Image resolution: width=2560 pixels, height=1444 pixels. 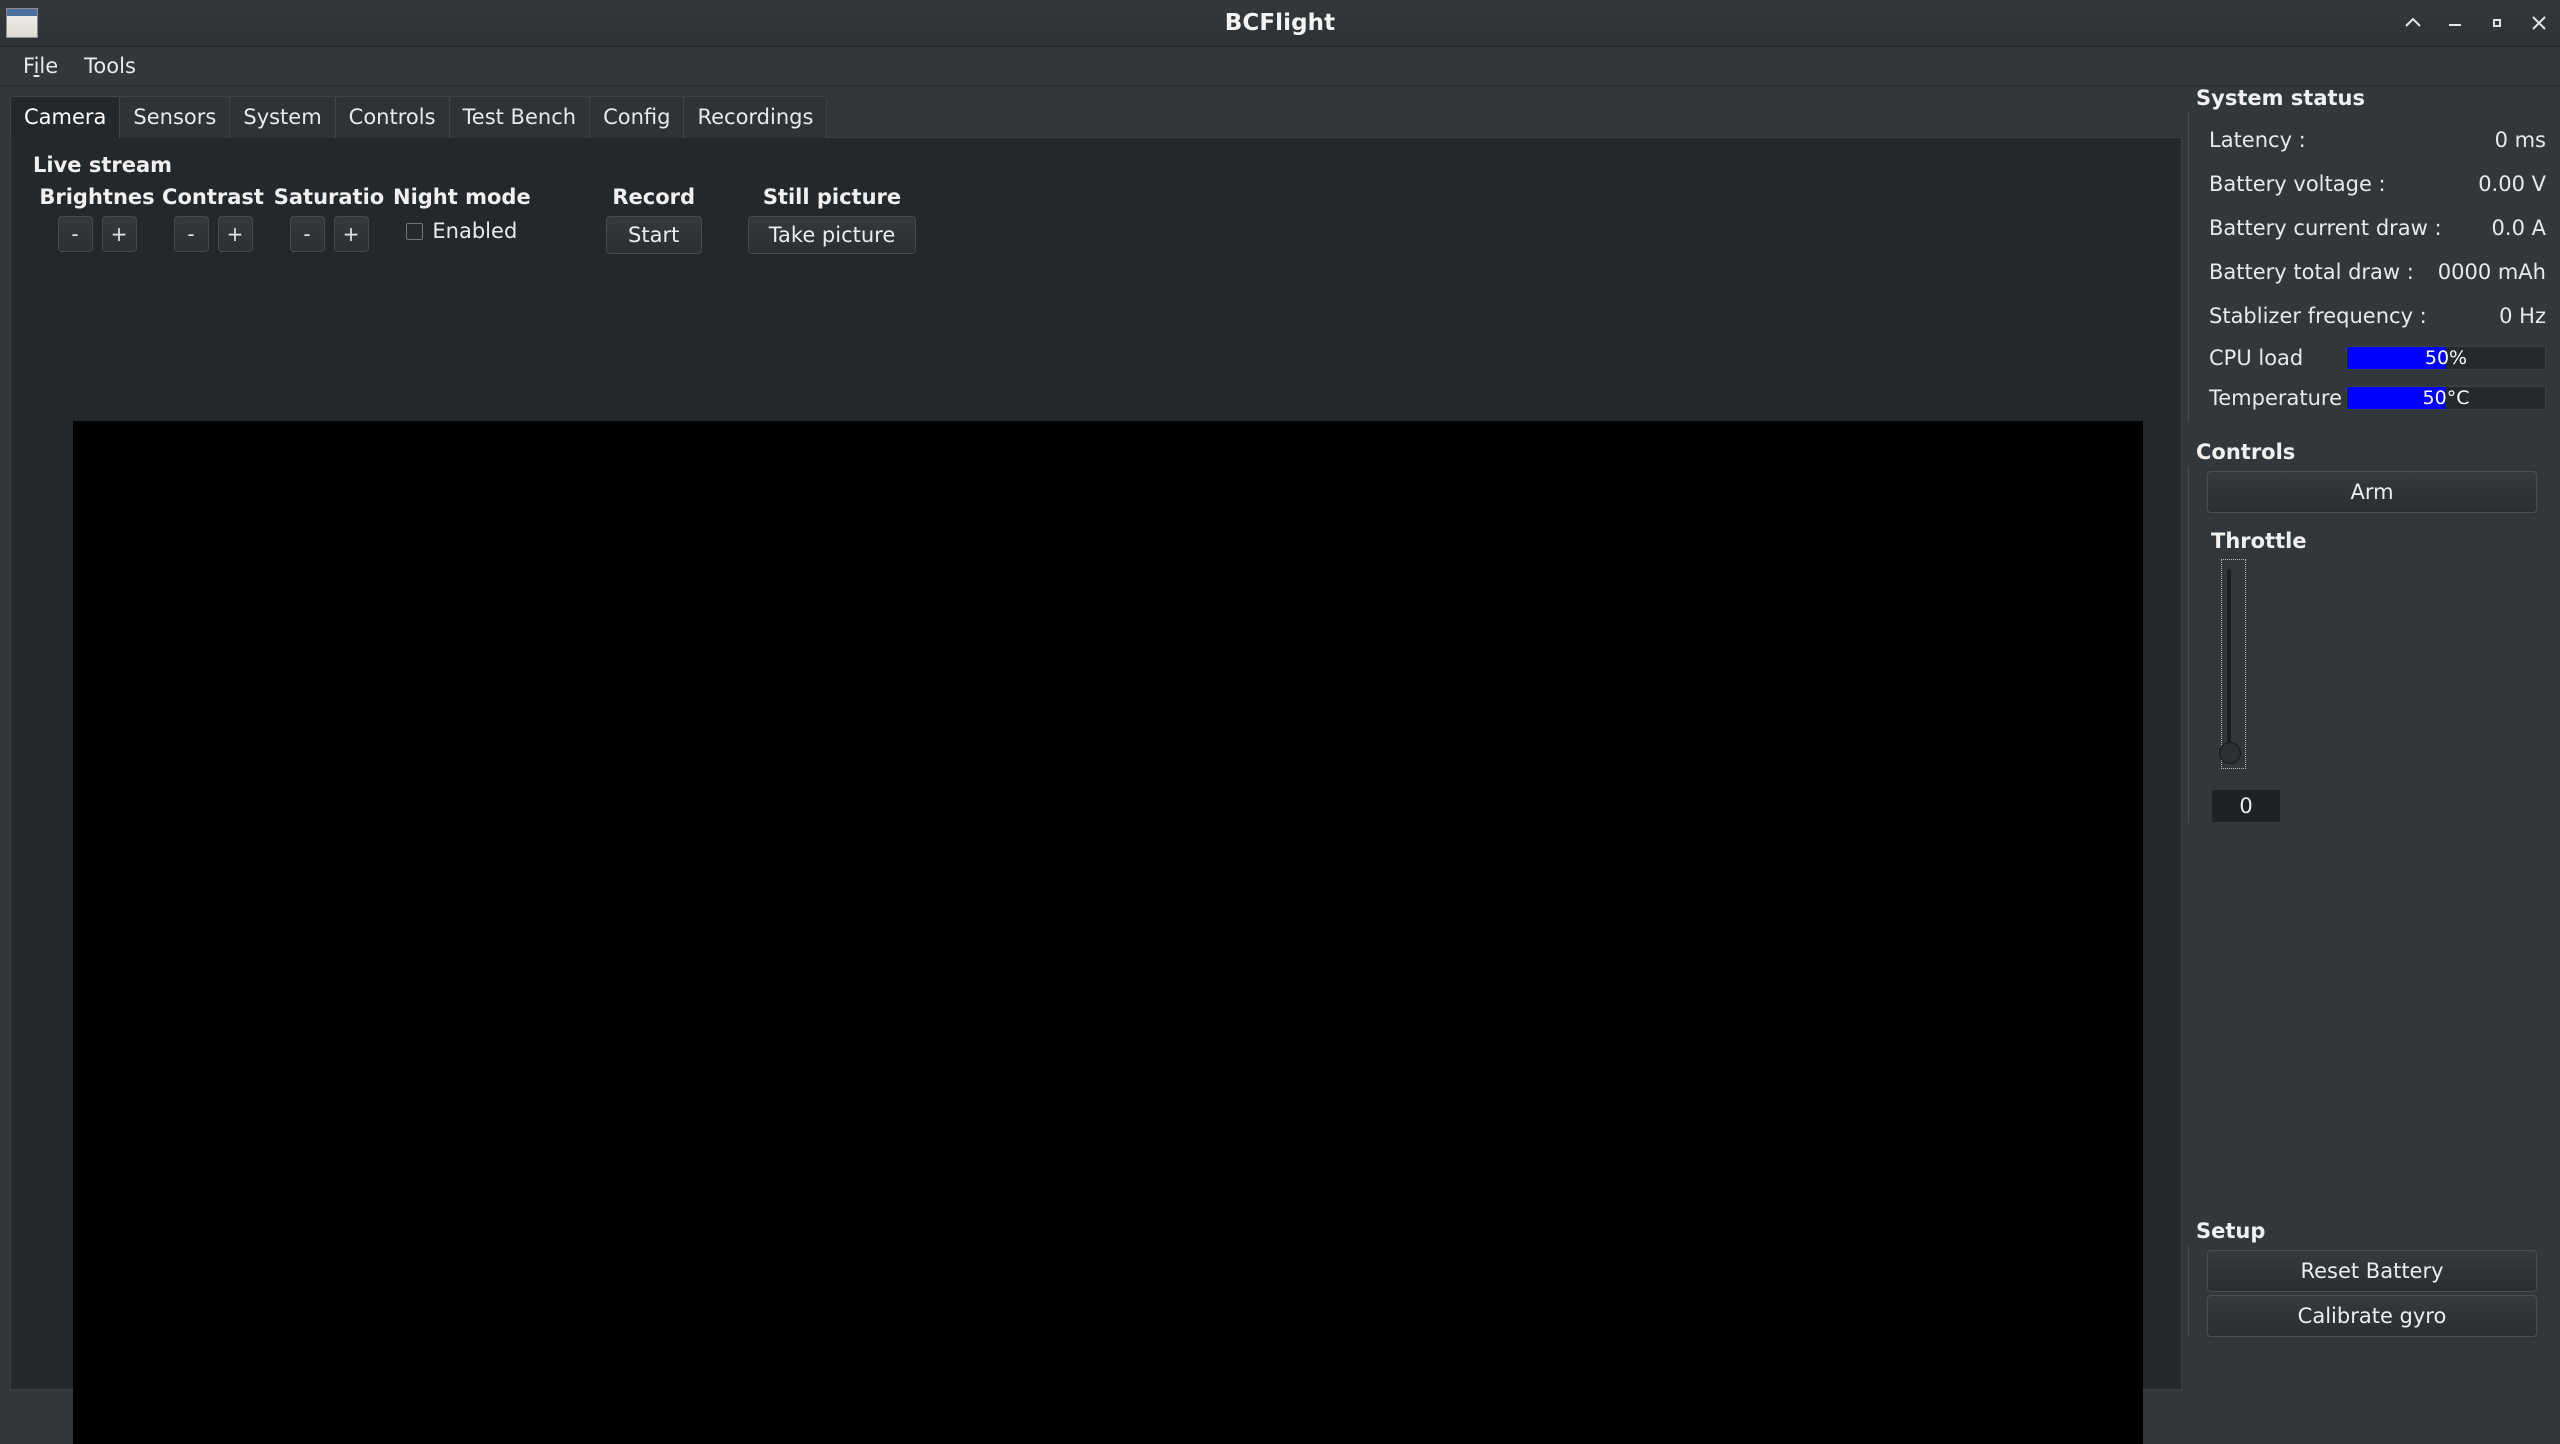 I want to click on cpu-load-label: CPU load, so click(x=2256, y=358).